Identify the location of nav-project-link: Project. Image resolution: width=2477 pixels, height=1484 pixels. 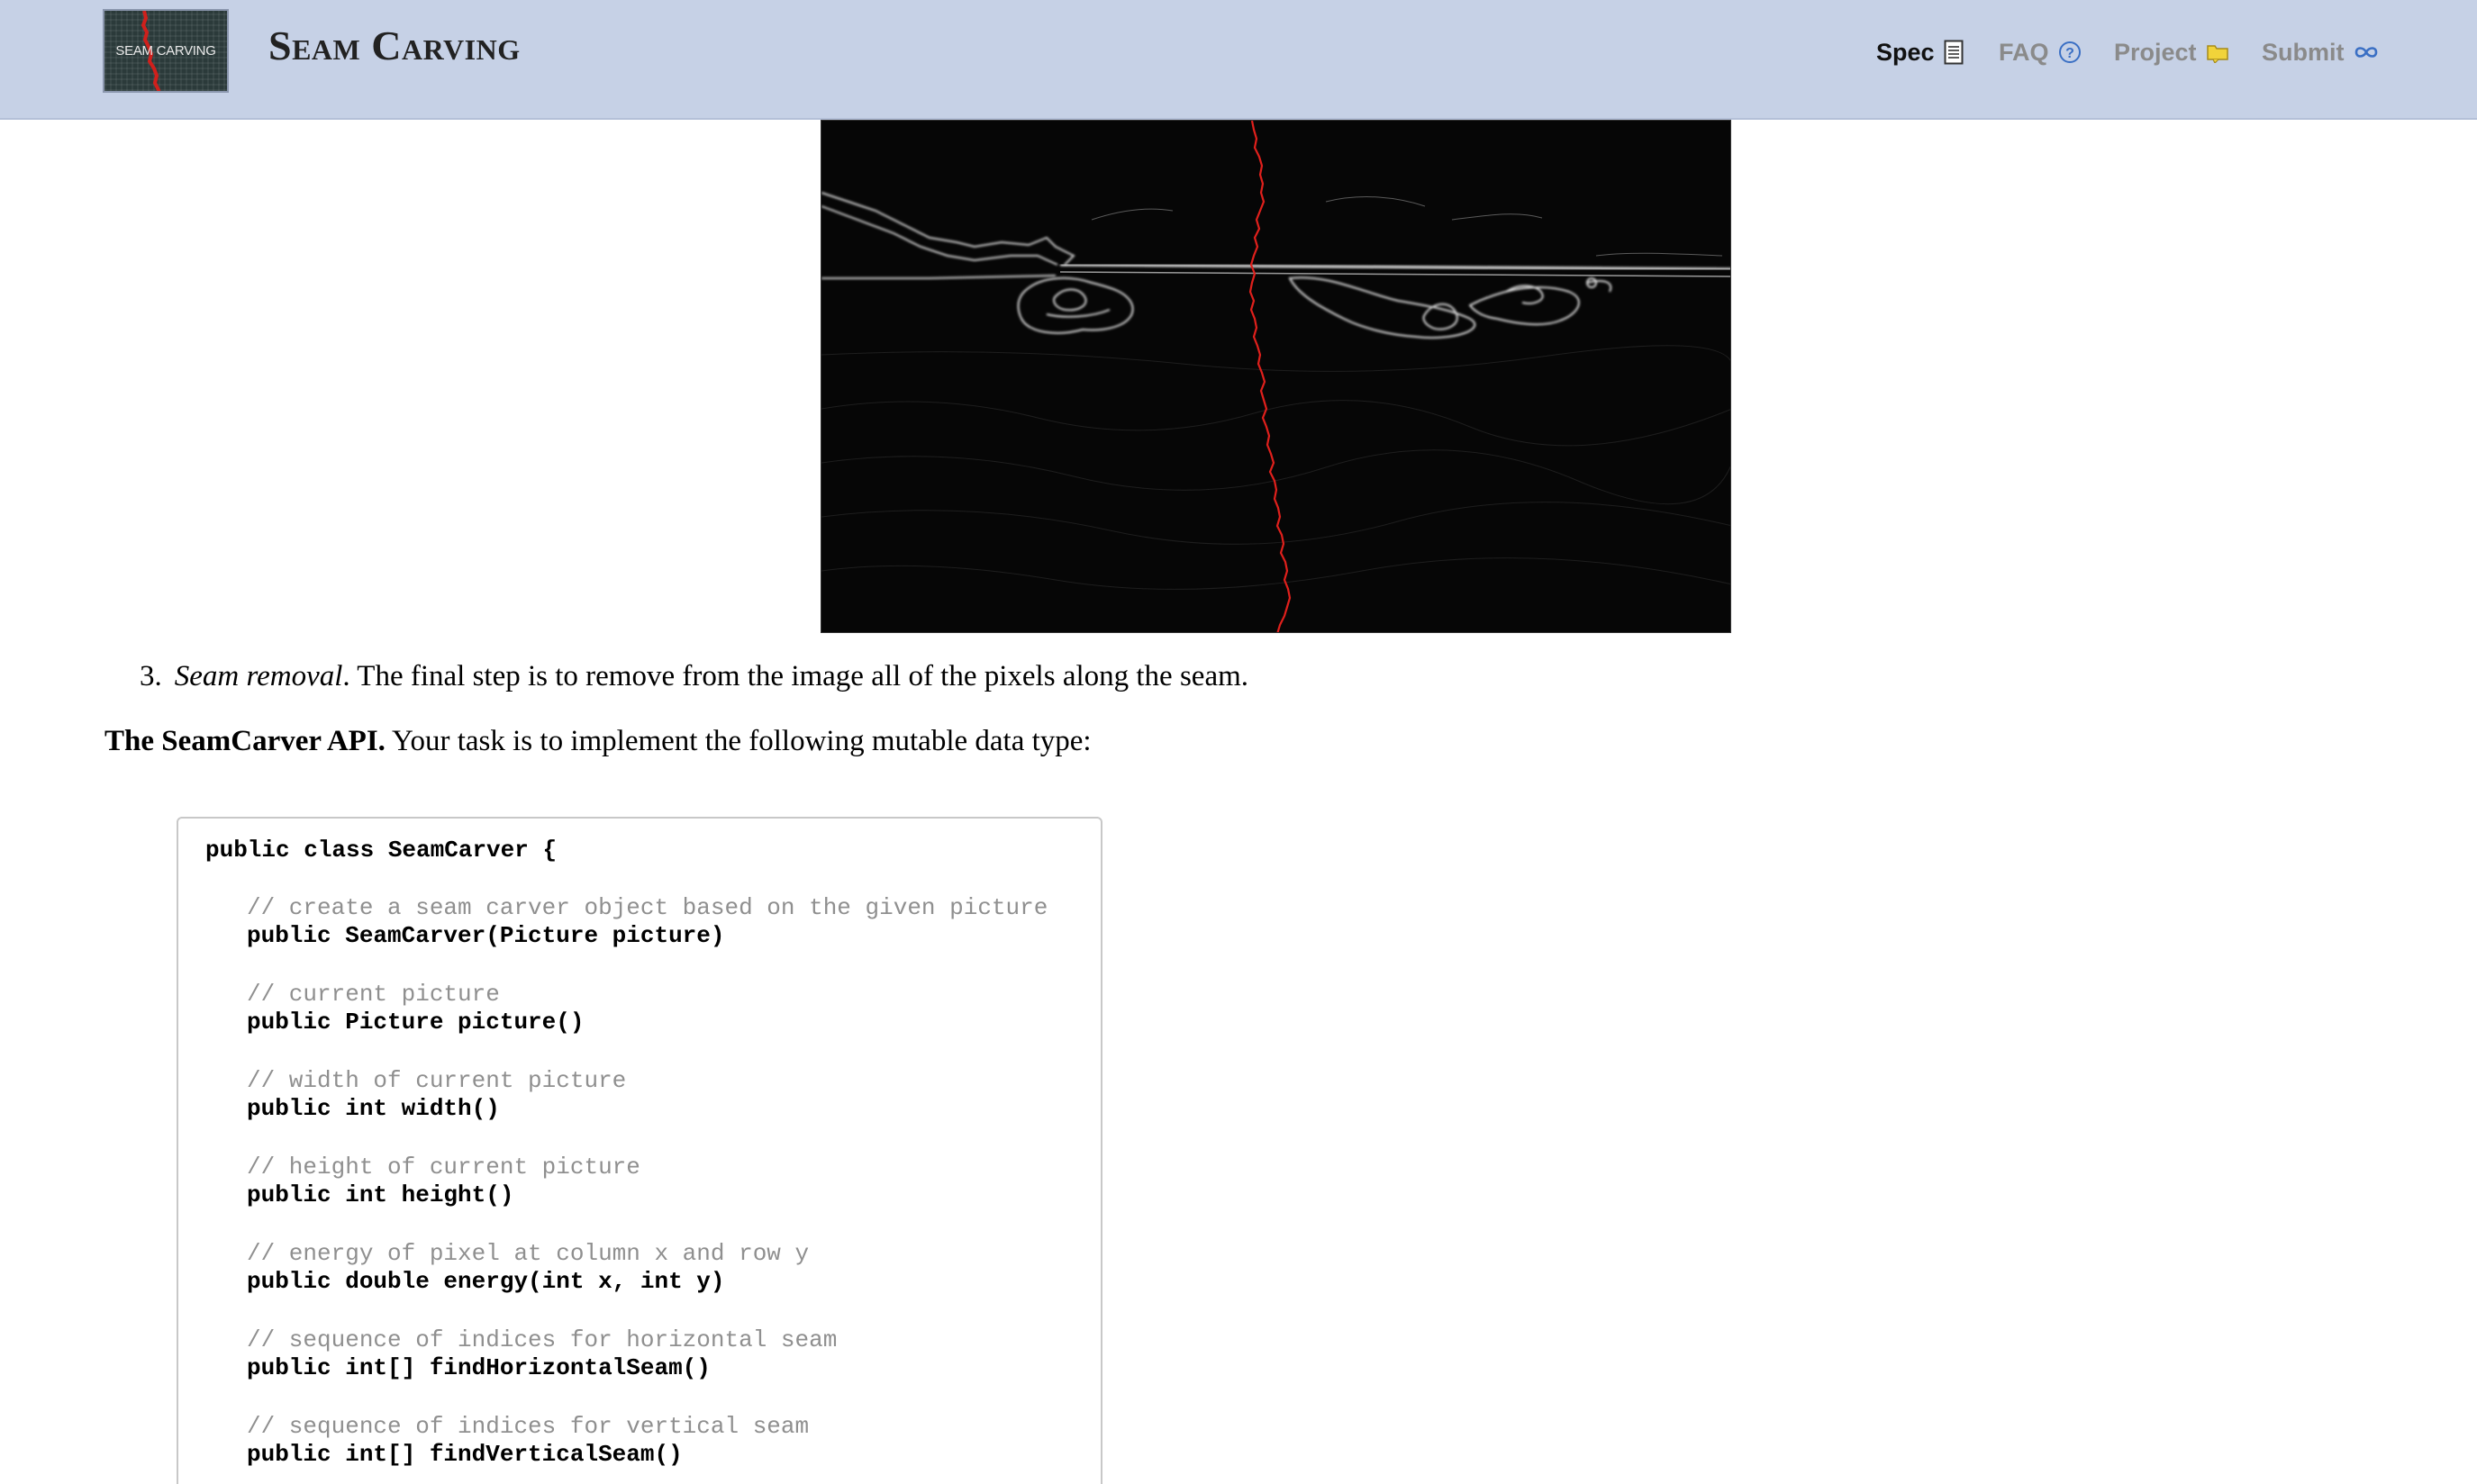
(2171, 52).